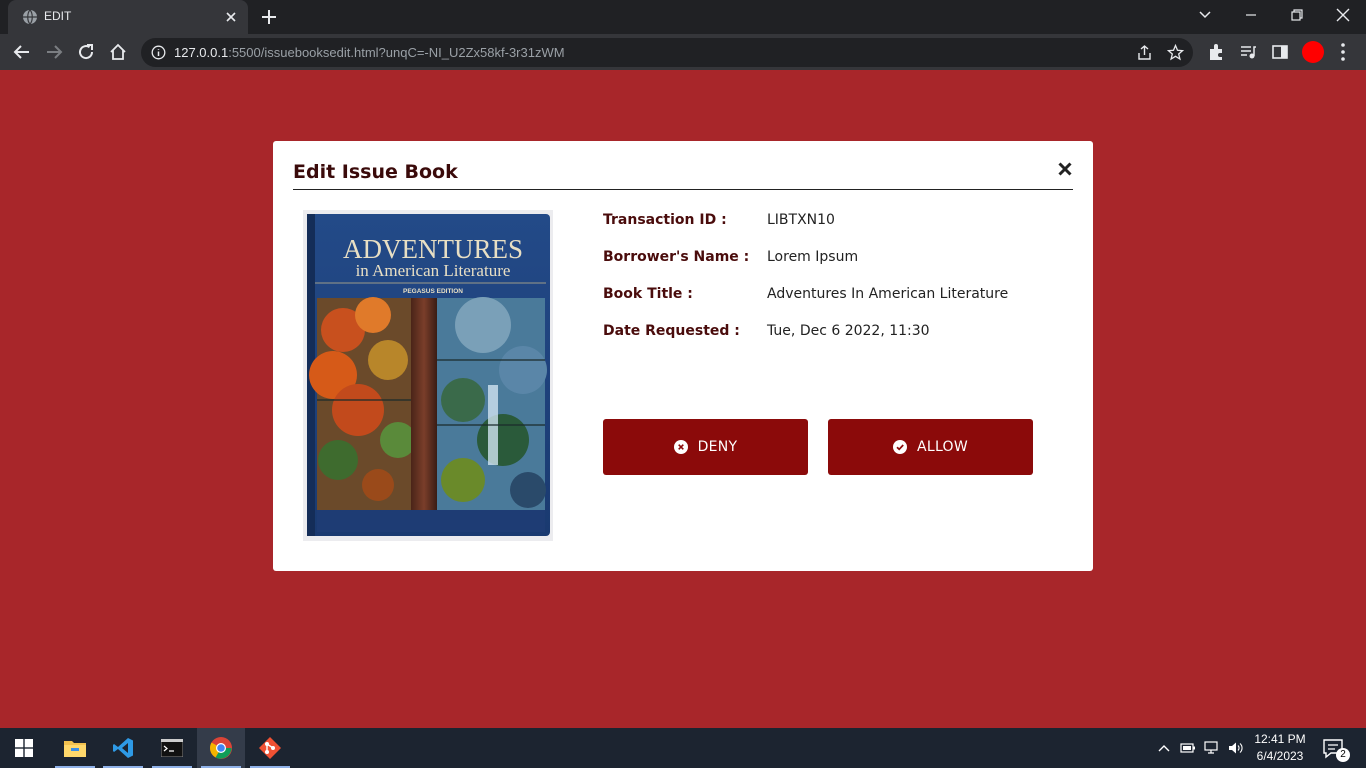 Image resolution: width=1366 pixels, height=768 pixels. Describe the element at coordinates (1251, 15) in the screenshot. I see `minimize-icon` at that location.